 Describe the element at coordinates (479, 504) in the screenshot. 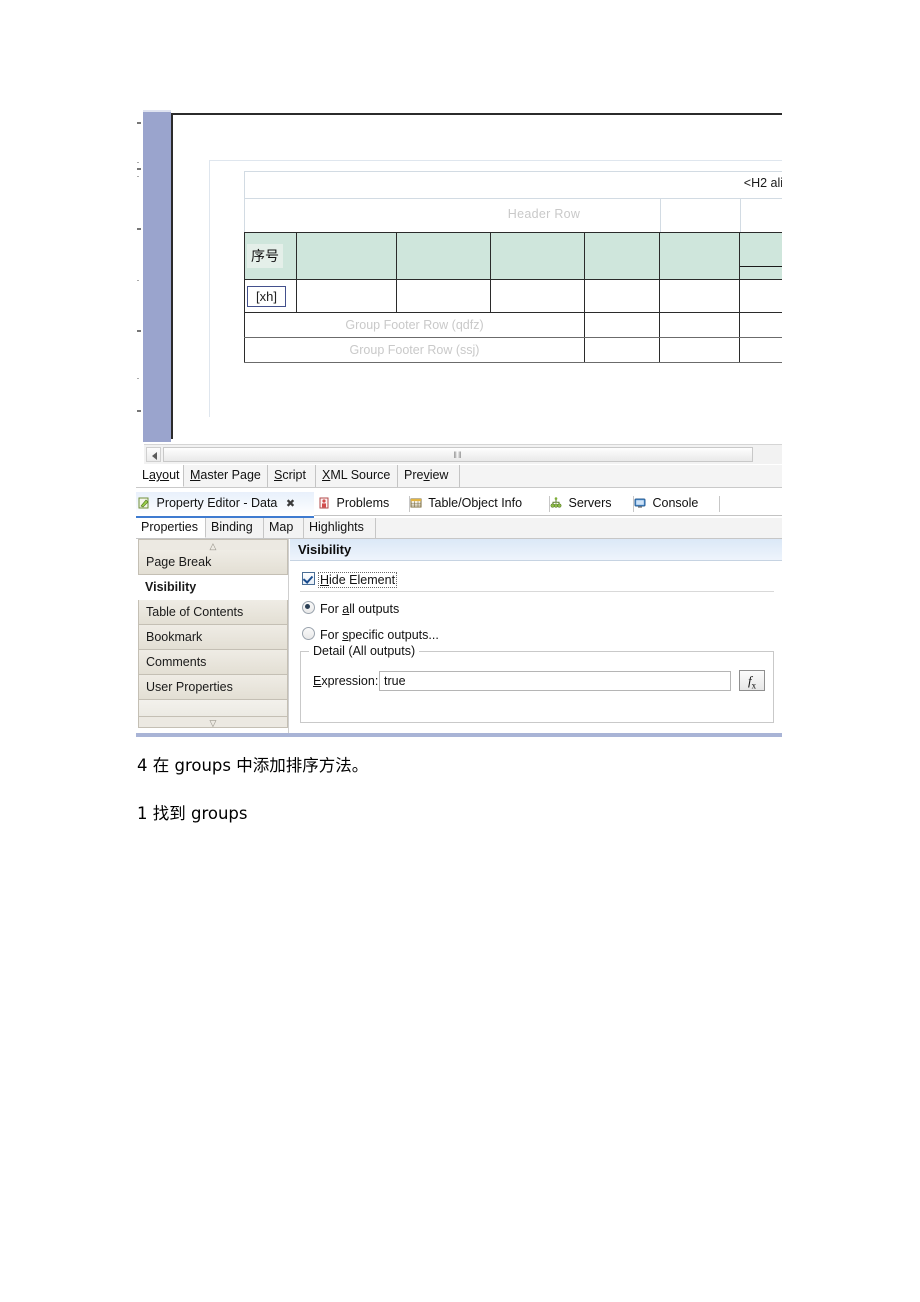

I see `view-tab-table-object-info: Table/Object Info` at that location.